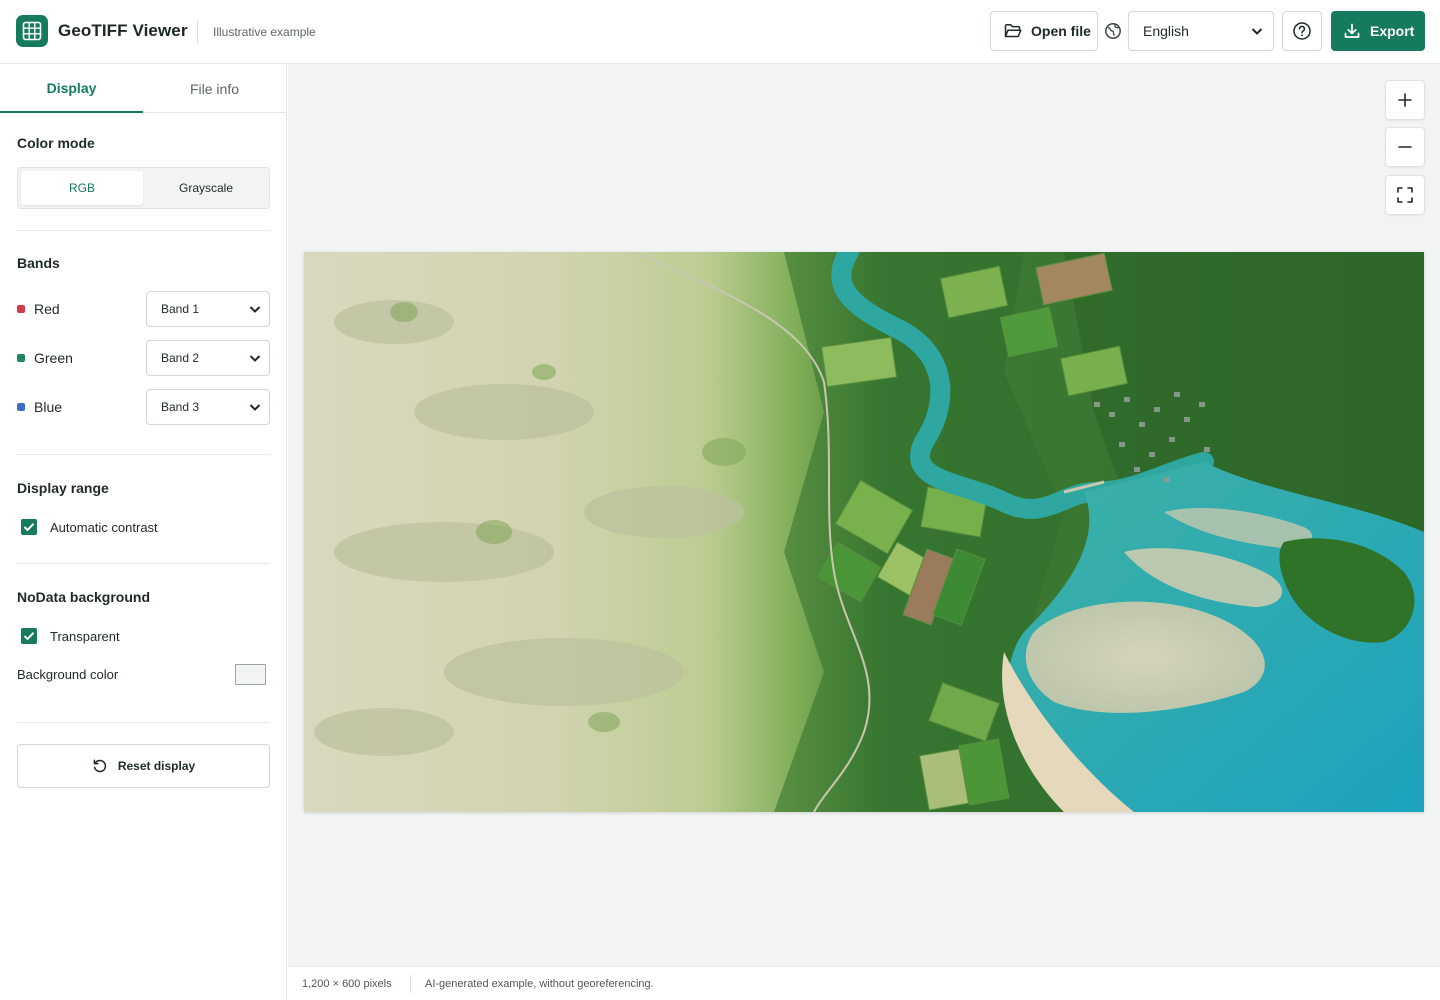 This screenshot has width=1440, height=1000. I want to click on reset-display-label: Reset display, so click(156, 766).